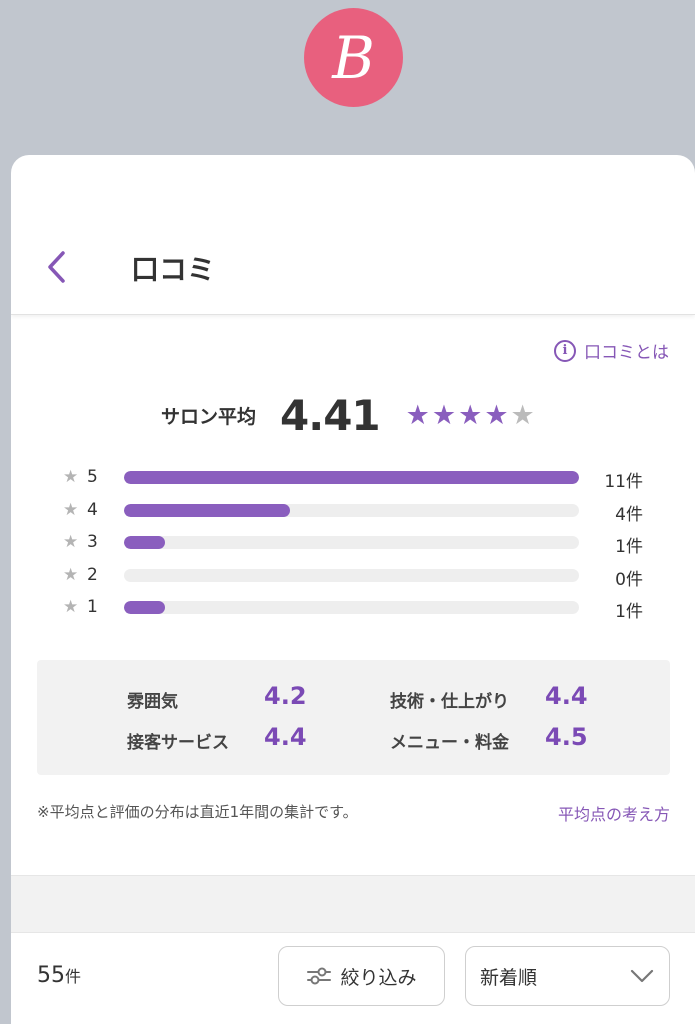  I want to click on distribution-star-level: 2, so click(92, 574).